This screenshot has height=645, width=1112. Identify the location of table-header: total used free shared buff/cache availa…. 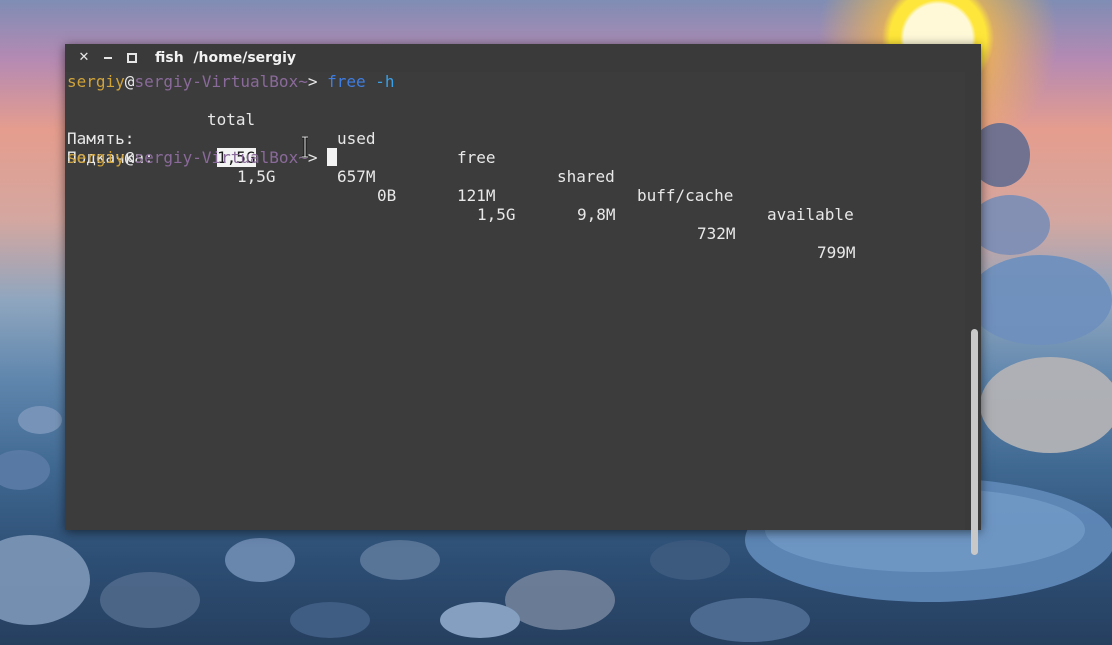
(460, 157).